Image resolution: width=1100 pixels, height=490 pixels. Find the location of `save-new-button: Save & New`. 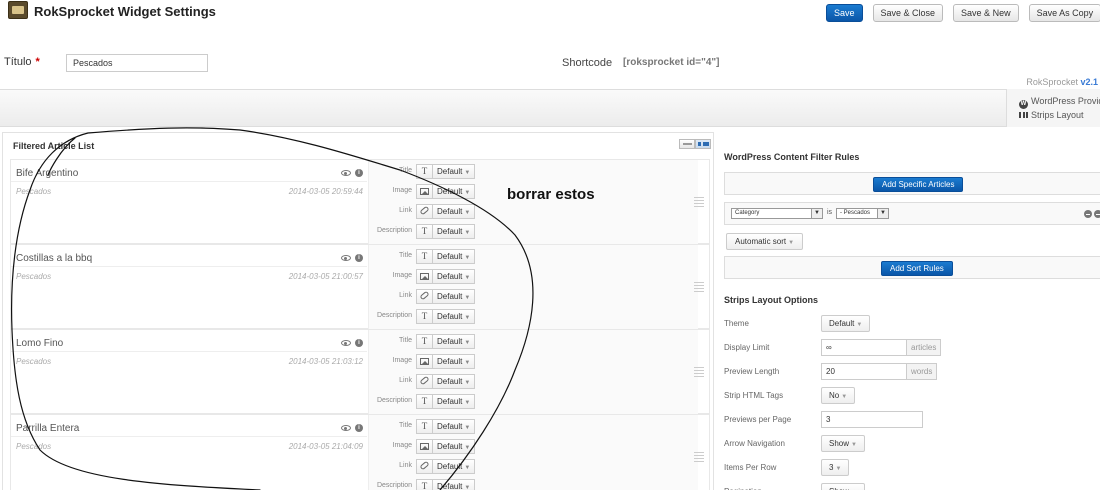

save-new-button: Save & New is located at coordinates (986, 13).